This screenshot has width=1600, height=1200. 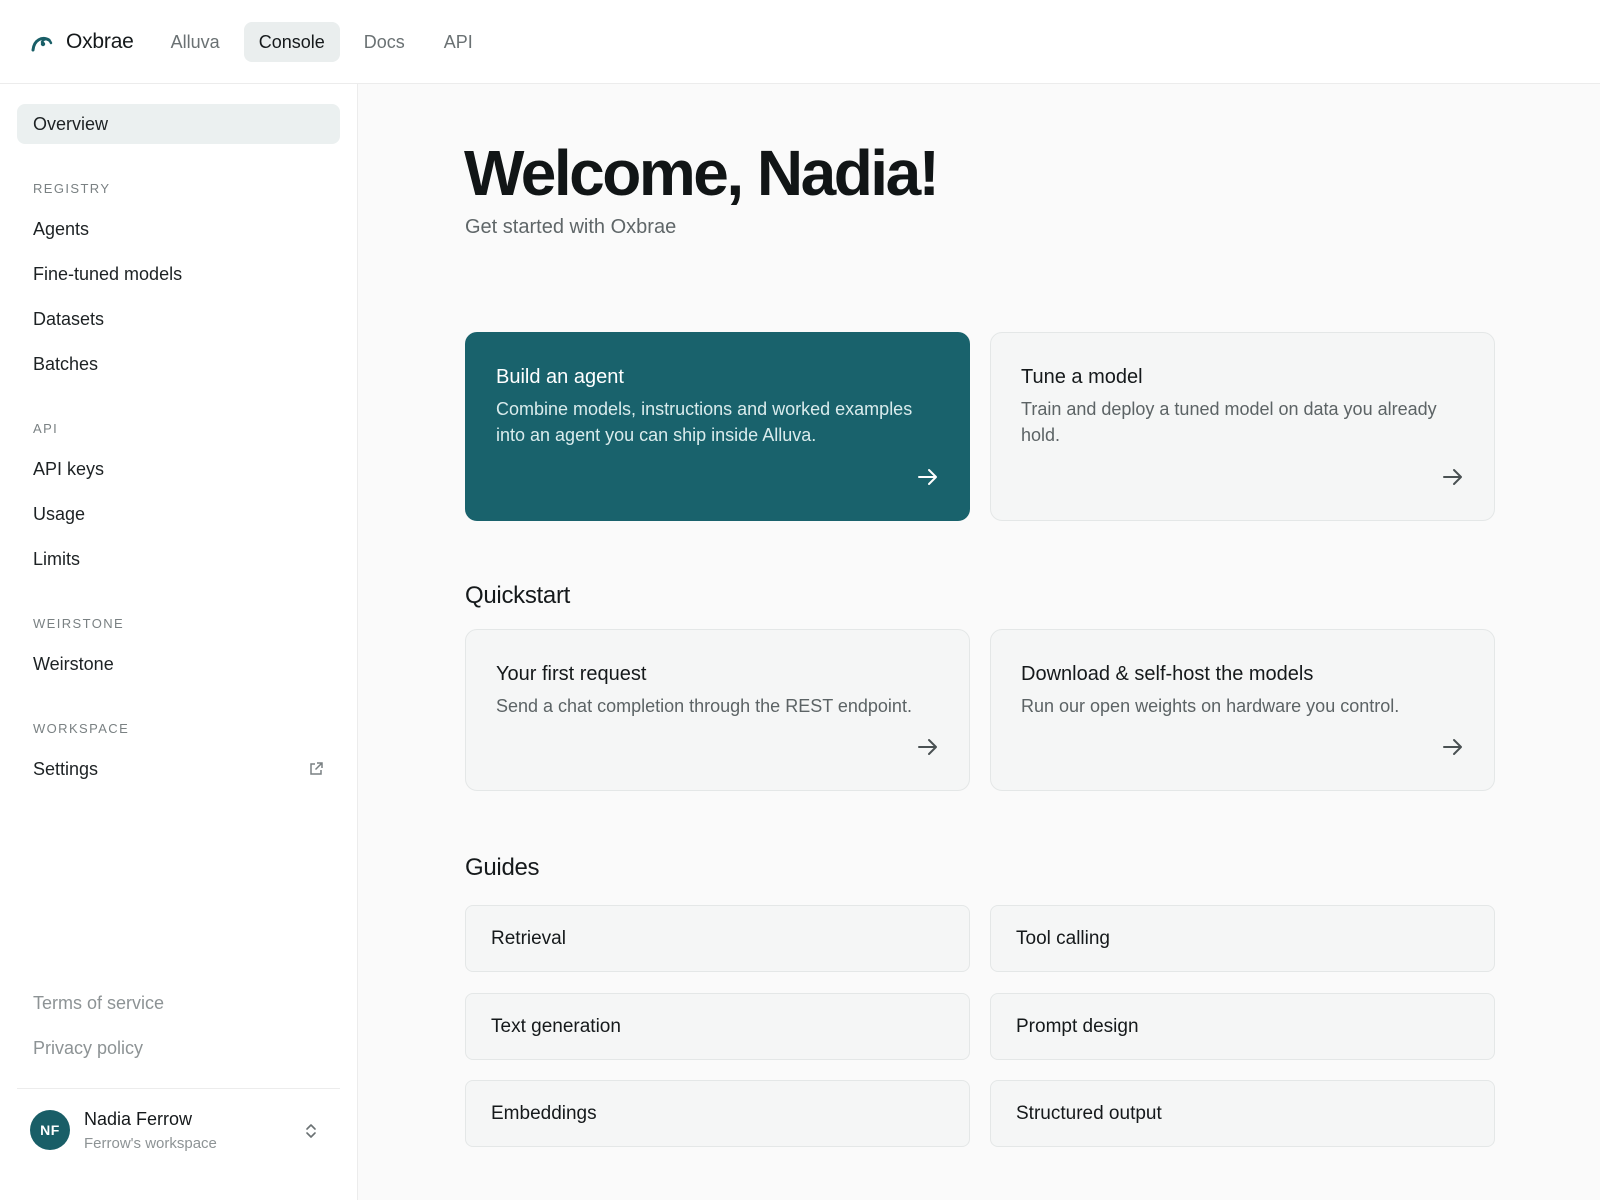 I want to click on guides-heading: Guides, so click(x=502, y=867).